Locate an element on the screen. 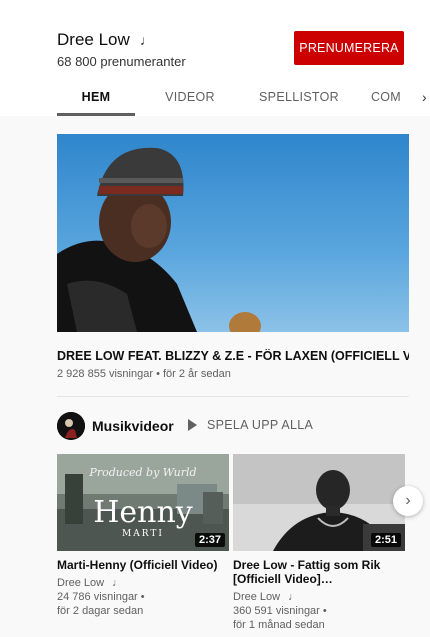 This screenshot has height=637, width=430. play-all-label: SPELA UPP ALLA is located at coordinates (260, 425).